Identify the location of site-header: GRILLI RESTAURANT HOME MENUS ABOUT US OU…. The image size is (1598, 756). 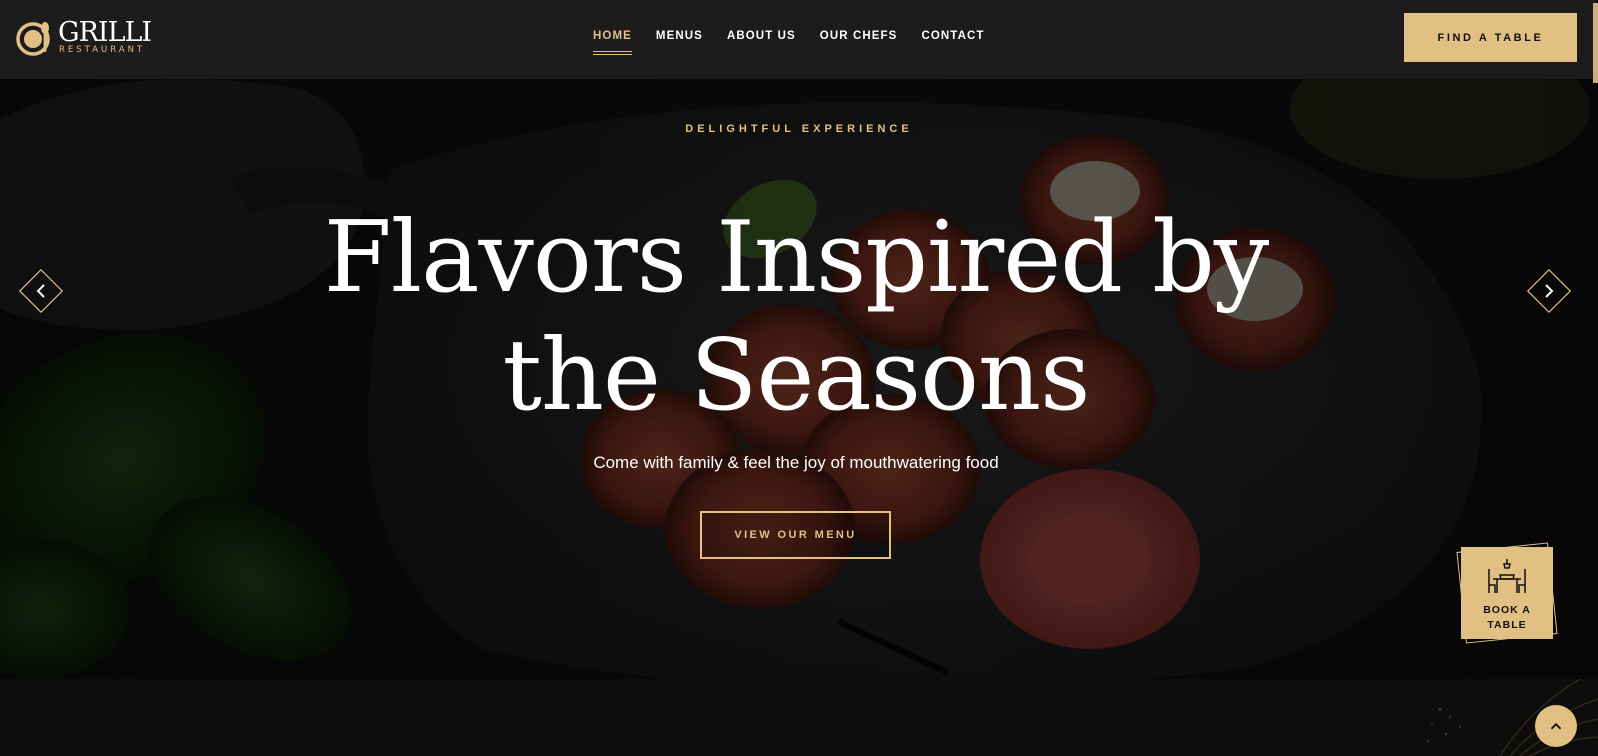
(799, 39).